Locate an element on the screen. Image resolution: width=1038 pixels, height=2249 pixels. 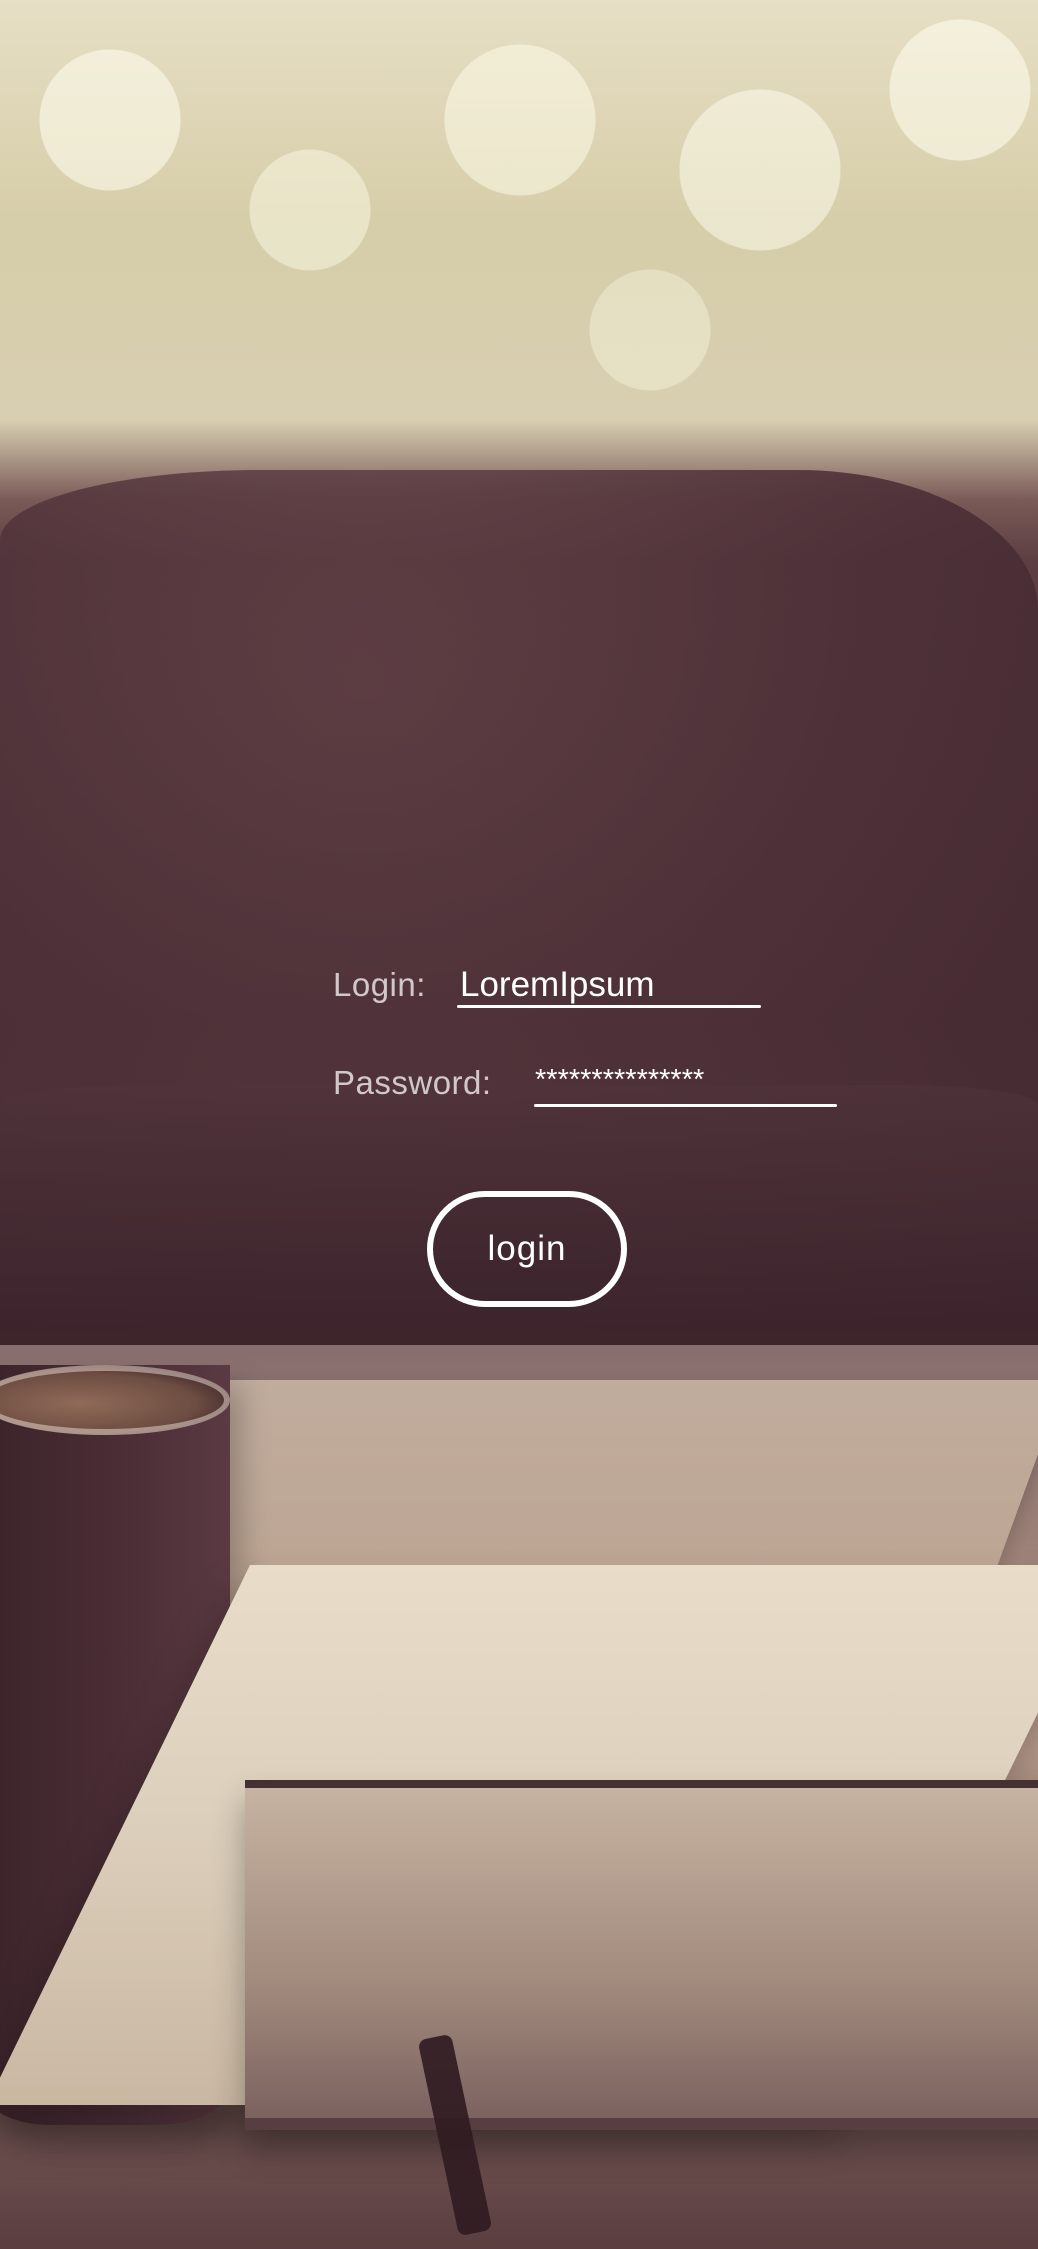
password-input: *************** is located at coordinates (619, 1080).